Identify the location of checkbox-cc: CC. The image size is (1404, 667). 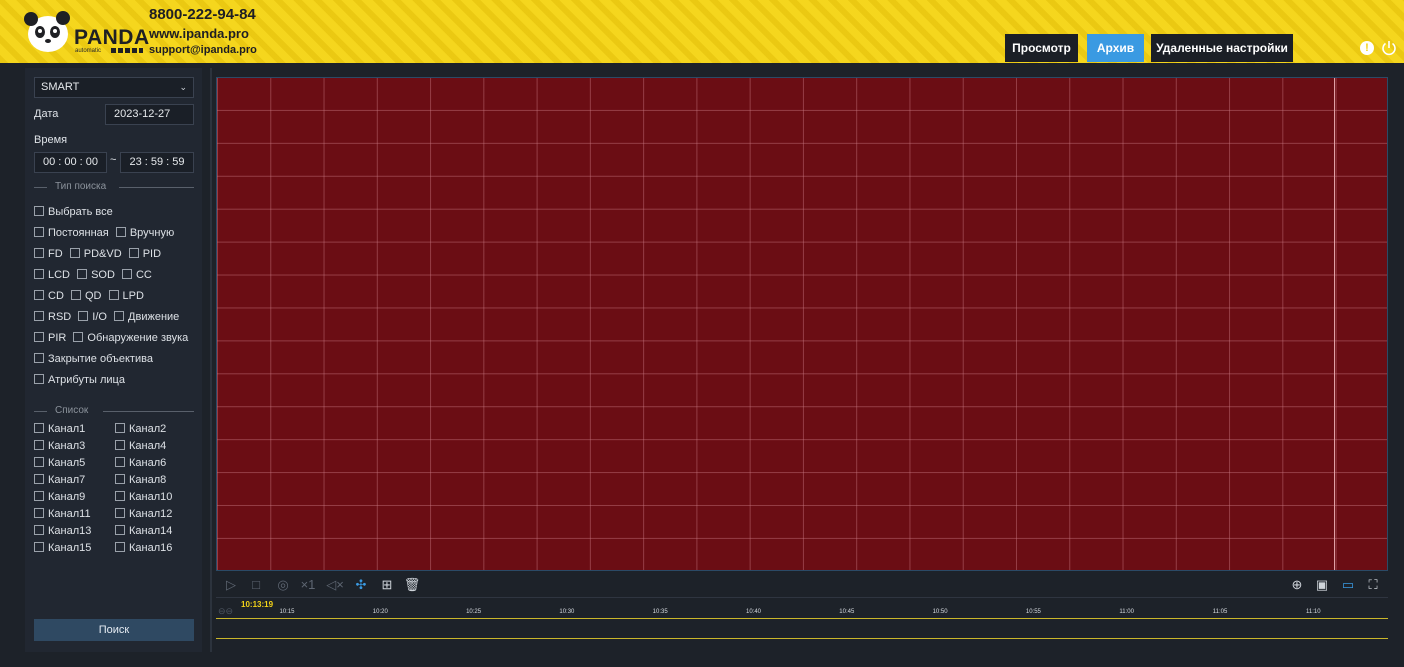
(136, 275).